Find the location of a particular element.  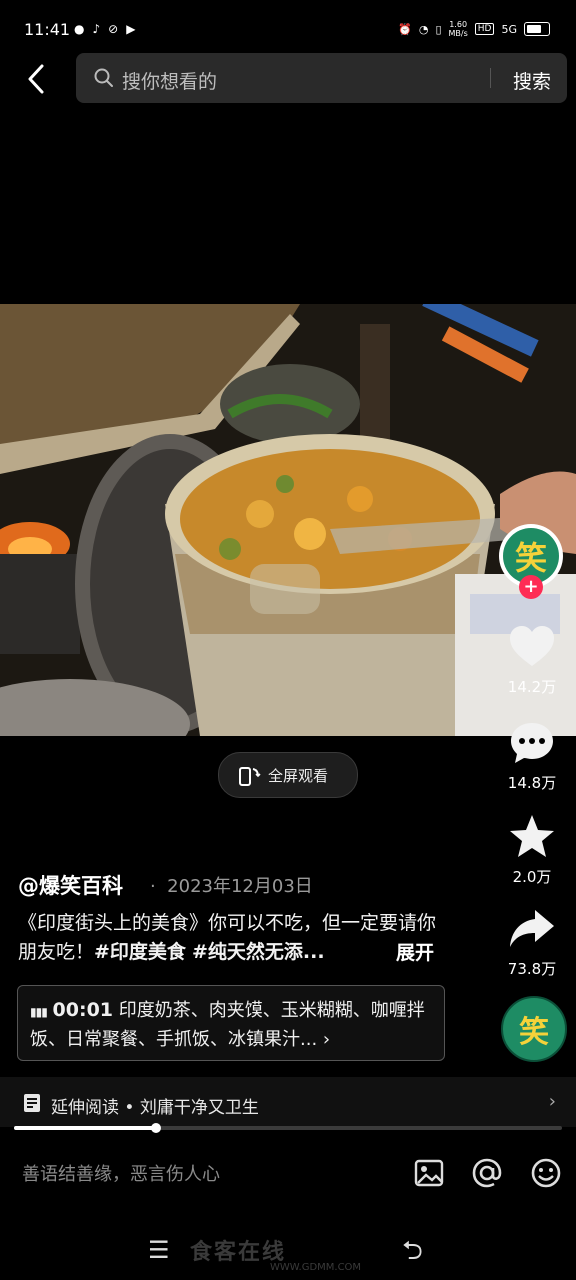

comment-count: 14.8万 is located at coordinates (532, 783).